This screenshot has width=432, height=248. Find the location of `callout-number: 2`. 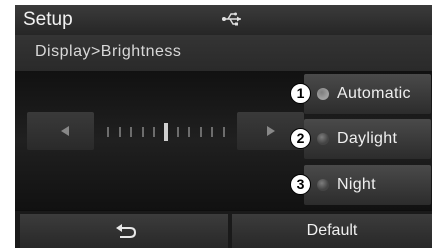

callout-number: 2 is located at coordinates (300, 138).